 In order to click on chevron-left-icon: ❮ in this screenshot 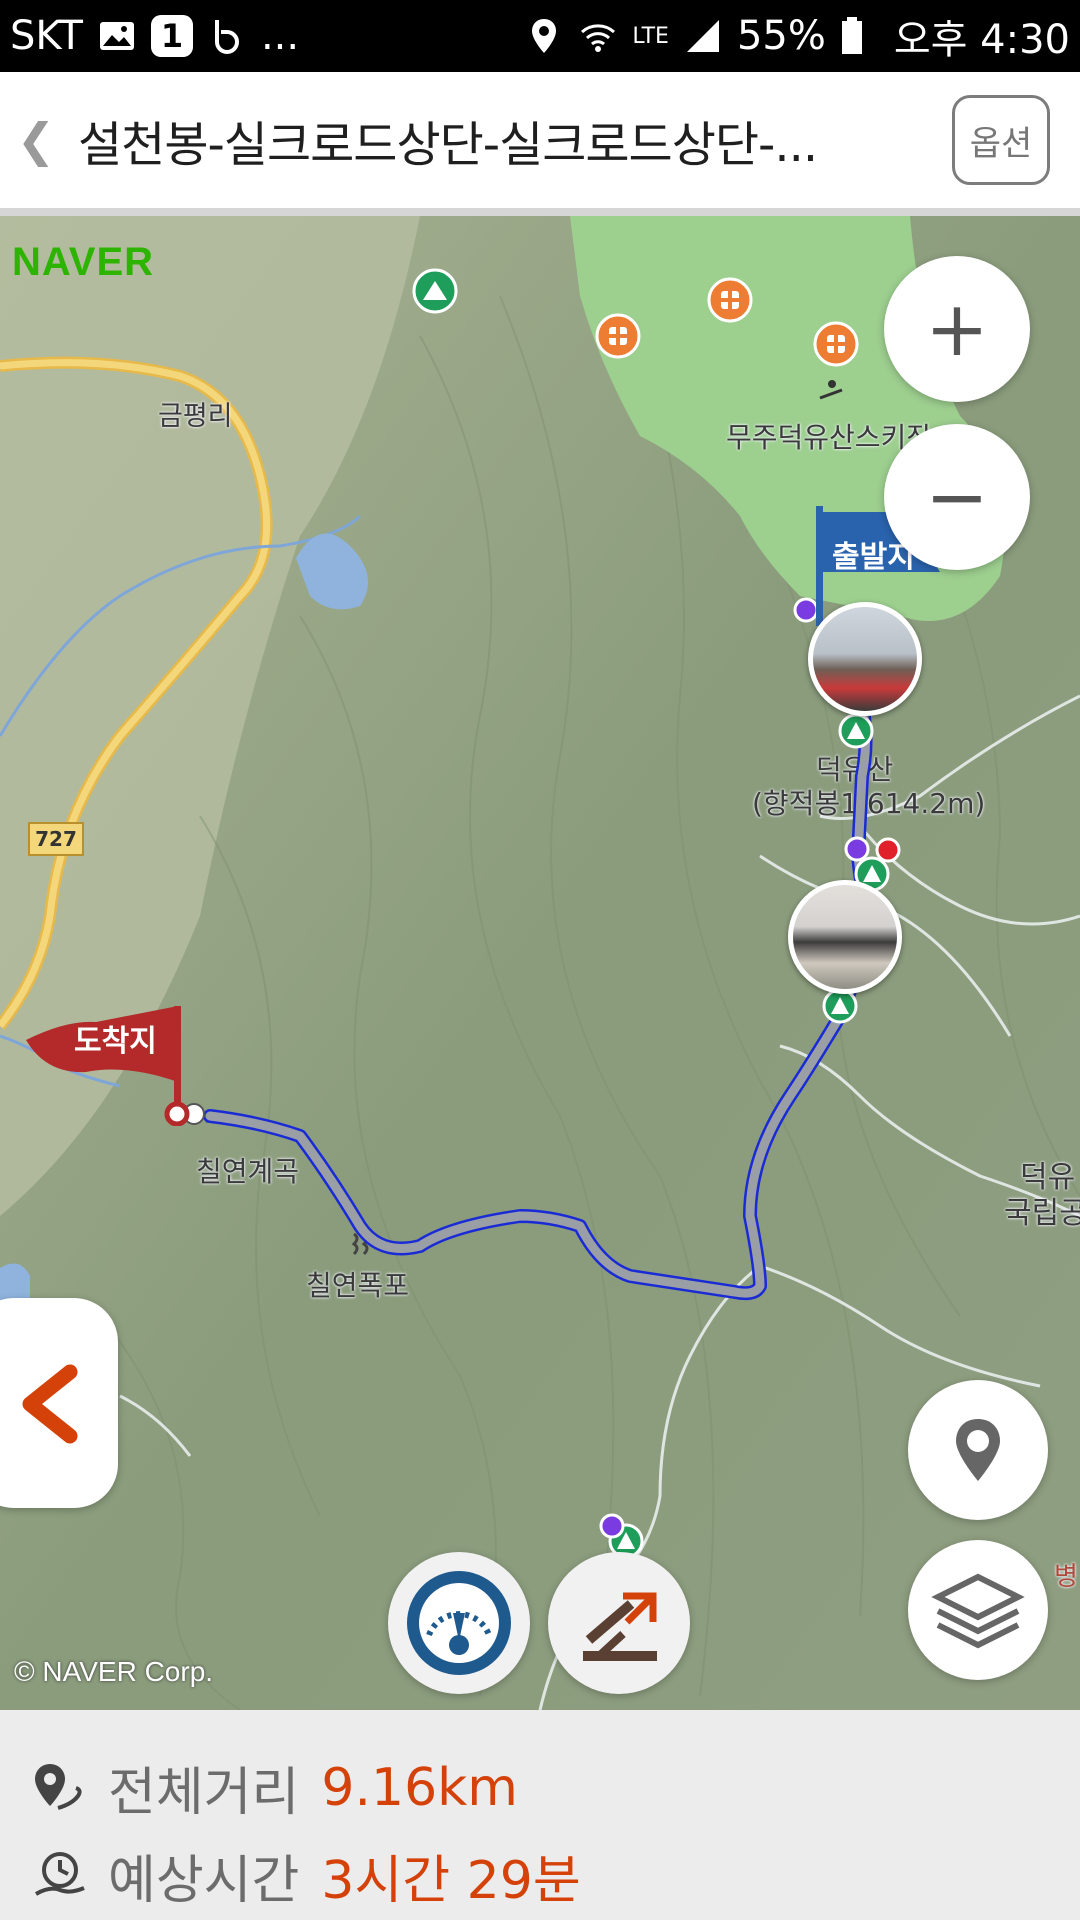, I will do `click(36, 140)`.